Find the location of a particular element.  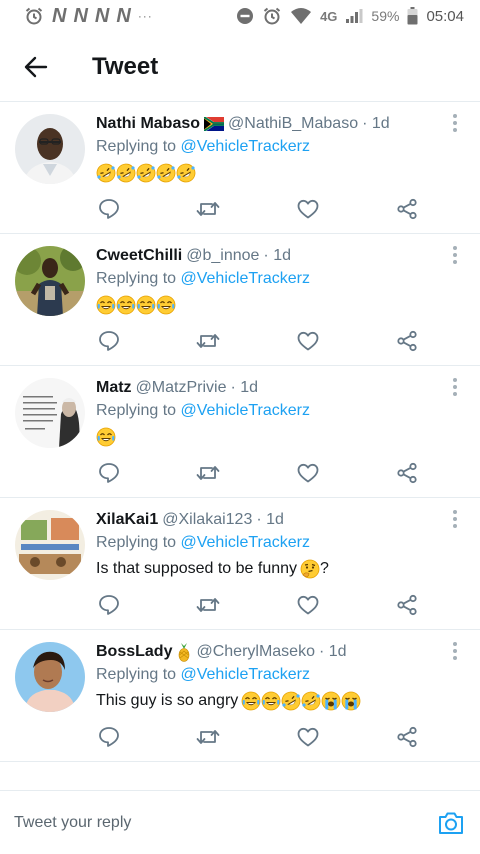

network-type: 4G is located at coordinates (329, 16).